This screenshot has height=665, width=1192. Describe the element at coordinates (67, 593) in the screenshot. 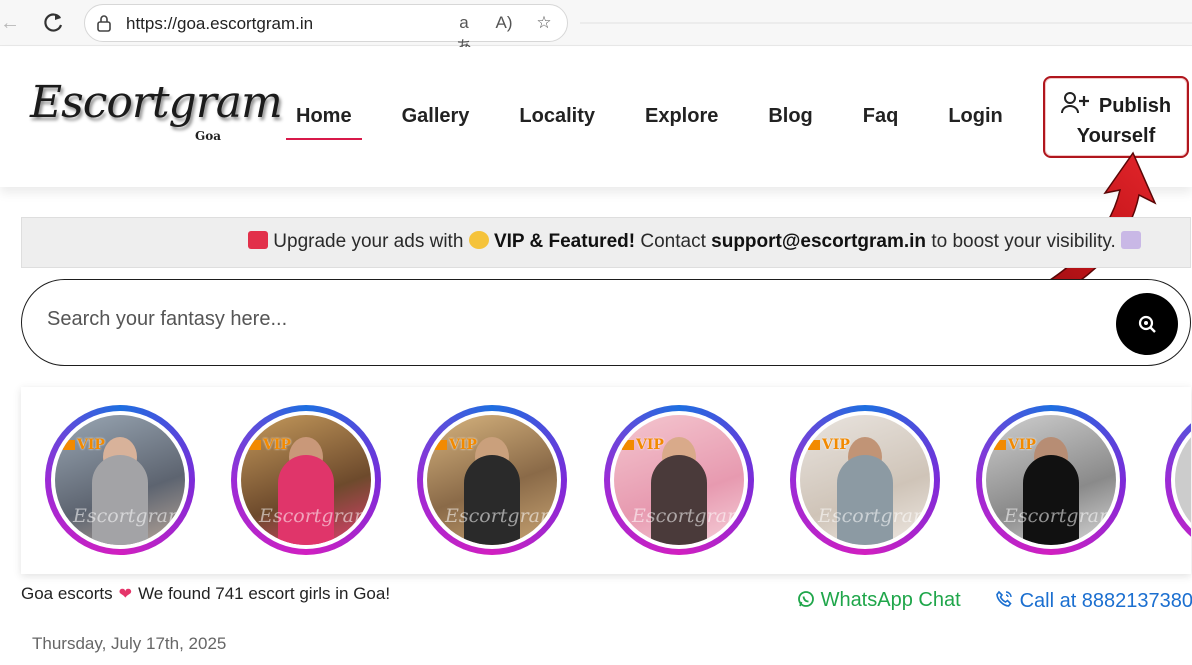

I see `found-prefix: Goa escorts` at that location.